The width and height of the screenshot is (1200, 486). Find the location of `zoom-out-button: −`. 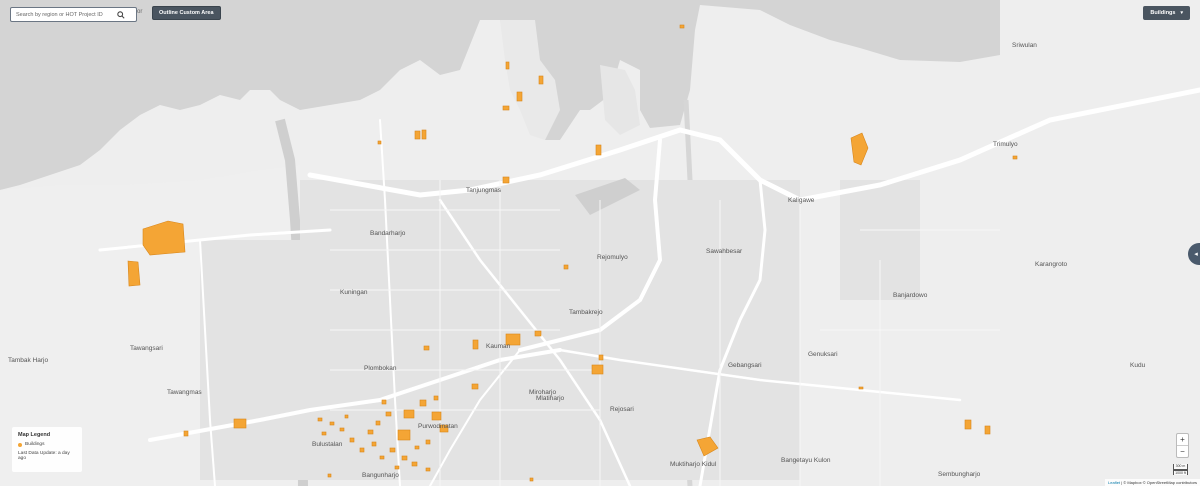

zoom-out-button: − is located at coordinates (1182, 451).